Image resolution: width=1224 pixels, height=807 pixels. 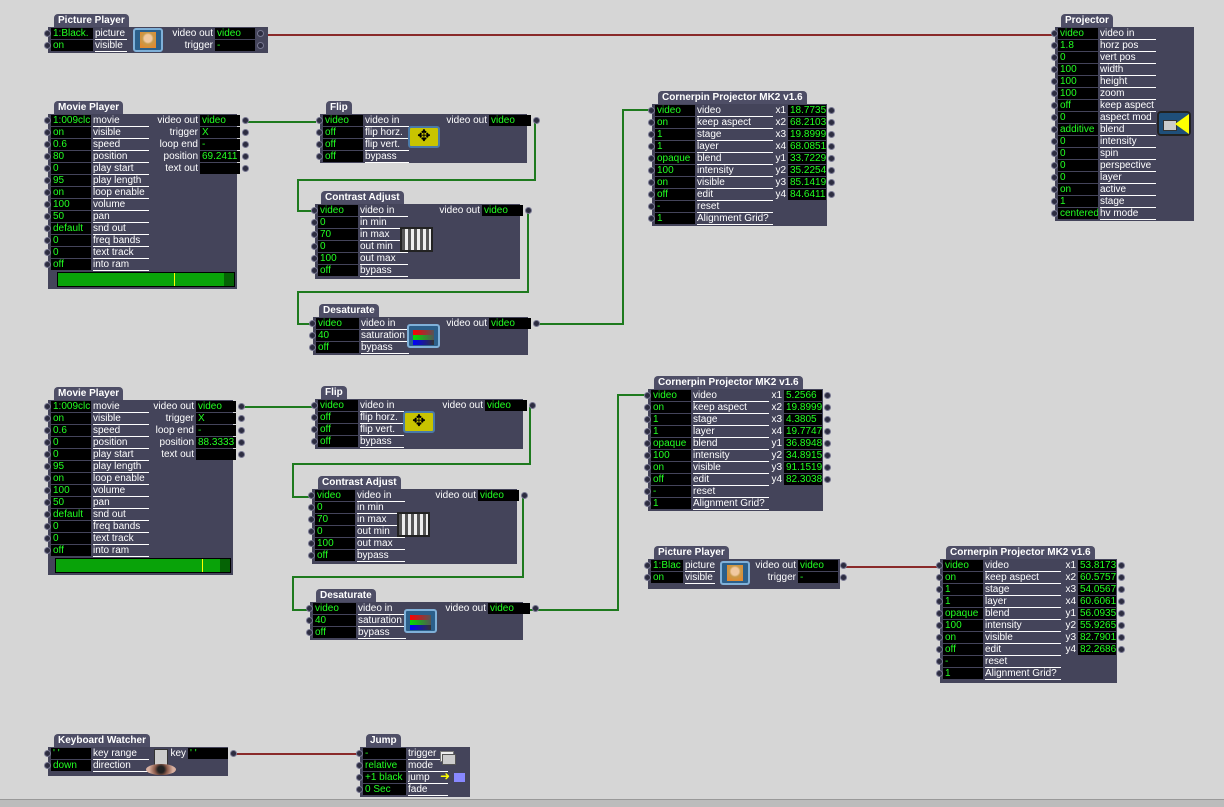 I want to click on output-value-field: 55.9265, so click(x=1097, y=625).